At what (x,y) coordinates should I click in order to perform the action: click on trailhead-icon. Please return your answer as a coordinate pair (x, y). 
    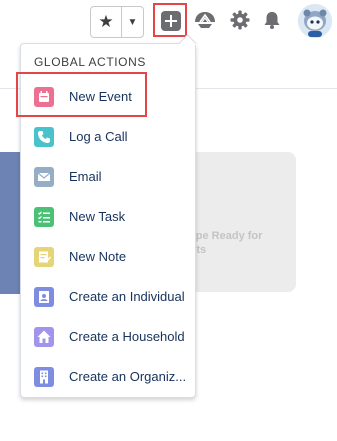
    Looking at the image, I should click on (205, 20).